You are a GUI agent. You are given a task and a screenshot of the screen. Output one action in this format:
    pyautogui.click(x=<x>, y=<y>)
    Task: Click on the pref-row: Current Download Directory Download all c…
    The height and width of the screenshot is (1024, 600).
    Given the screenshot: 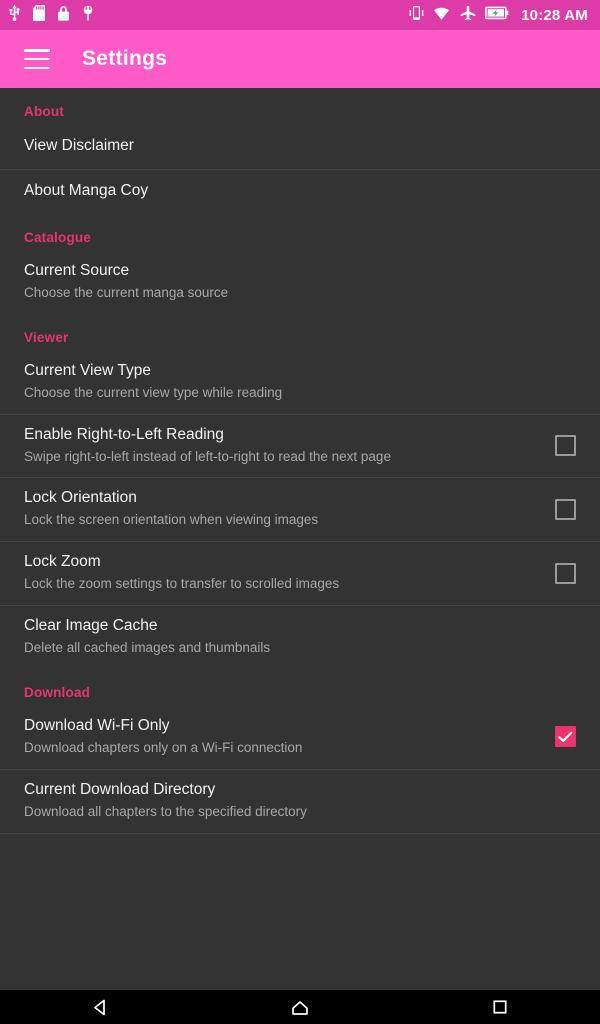 What is the action you would take?
    pyautogui.click(x=300, y=801)
    